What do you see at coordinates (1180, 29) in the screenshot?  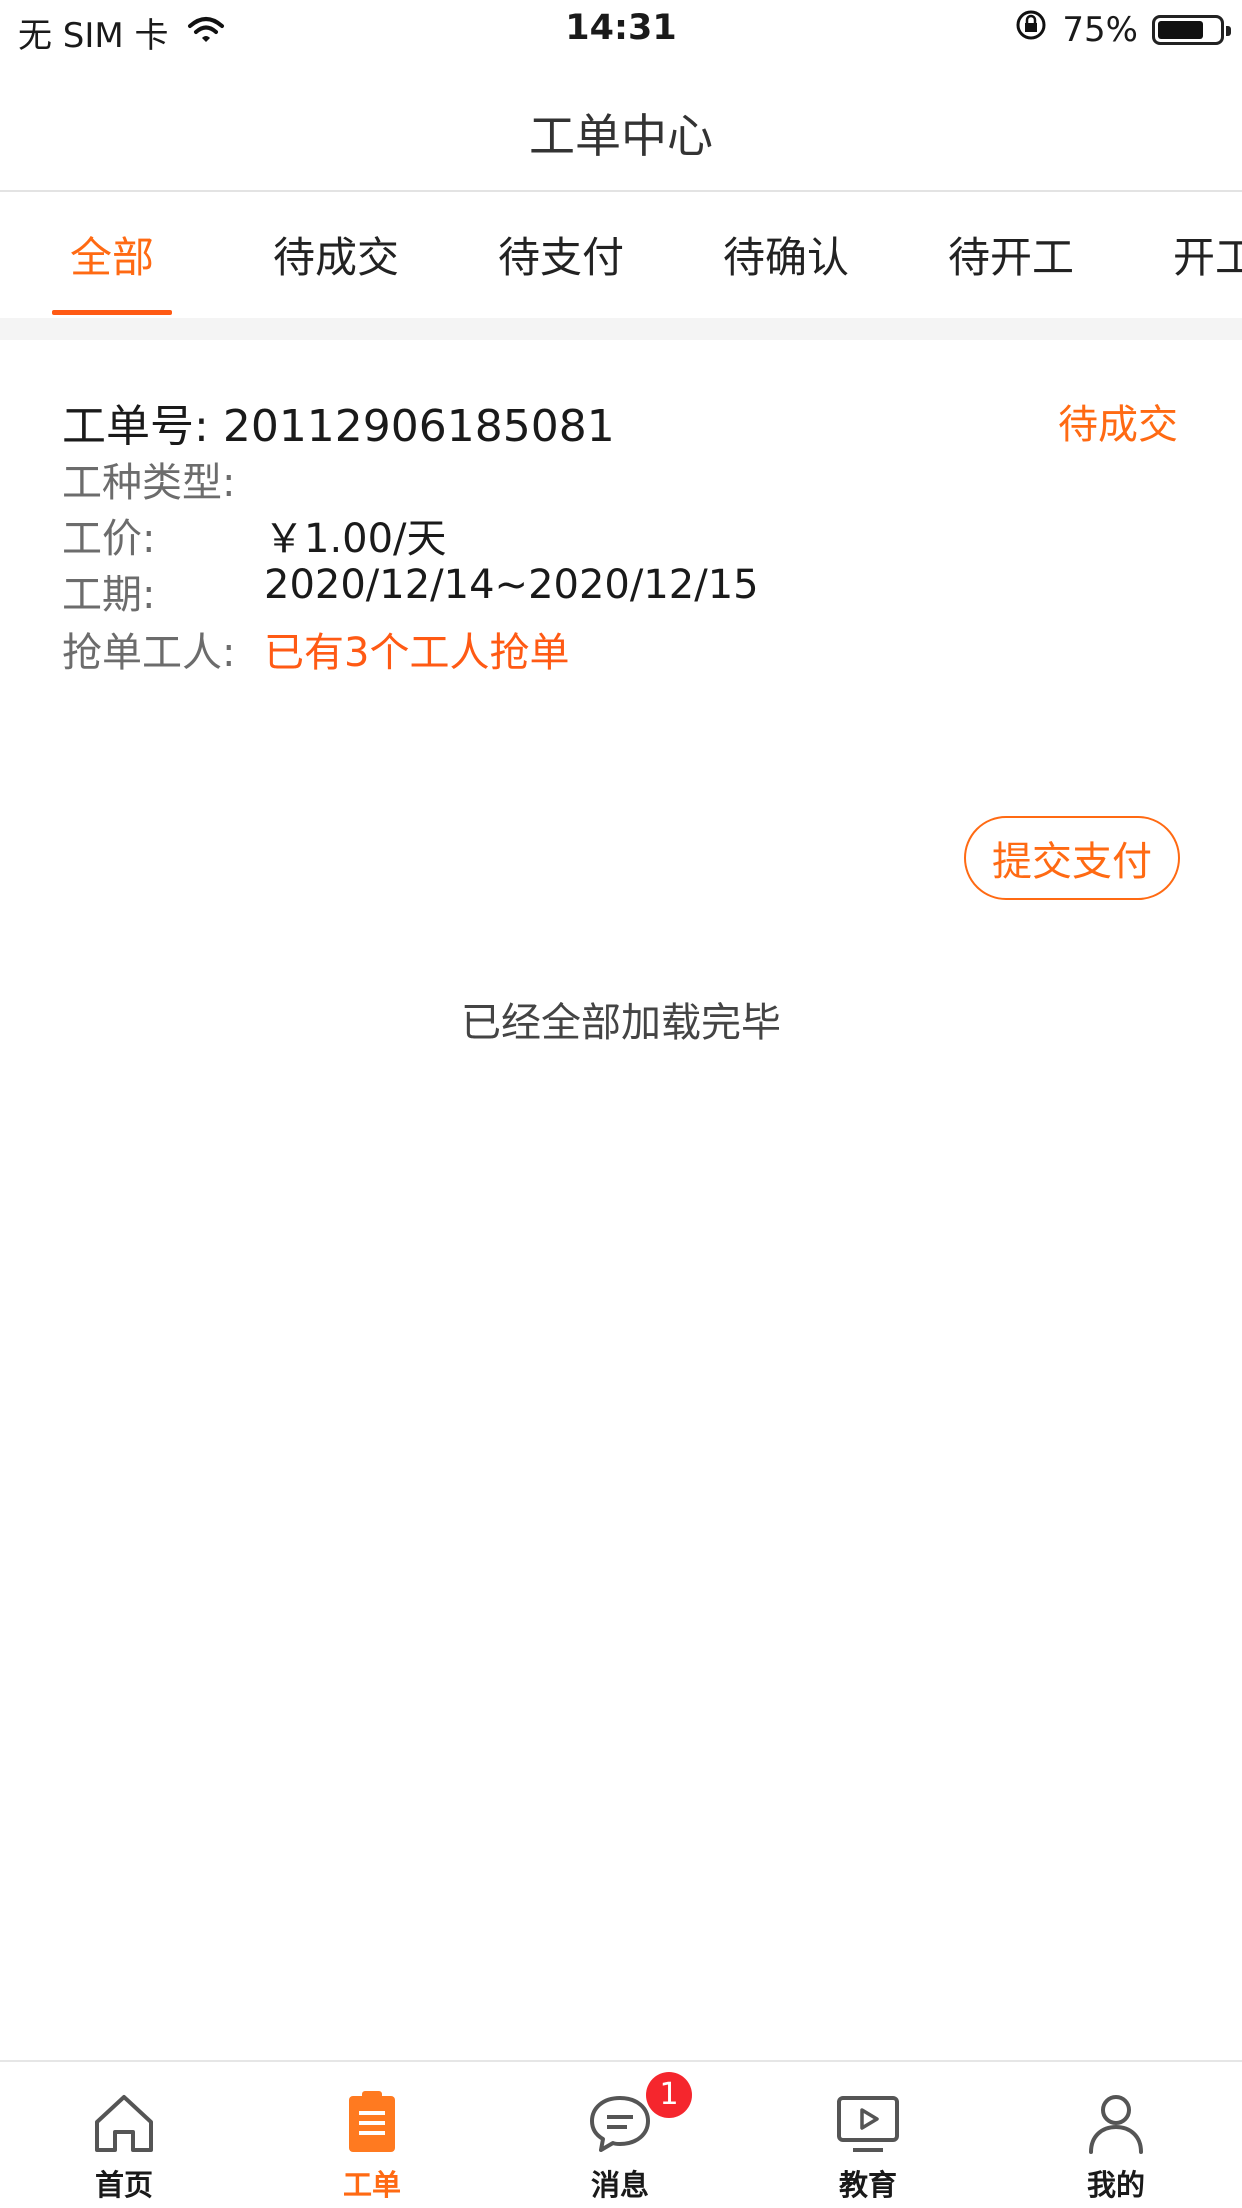 I see `battery-fill` at bounding box center [1180, 29].